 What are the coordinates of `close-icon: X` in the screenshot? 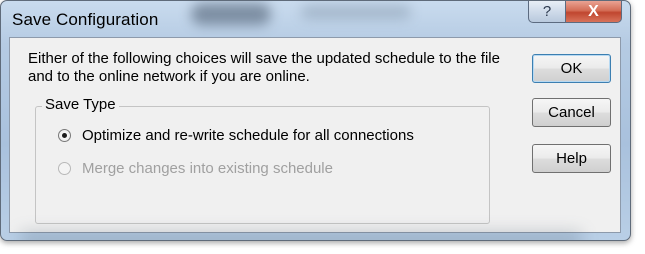 It's located at (593, 11).